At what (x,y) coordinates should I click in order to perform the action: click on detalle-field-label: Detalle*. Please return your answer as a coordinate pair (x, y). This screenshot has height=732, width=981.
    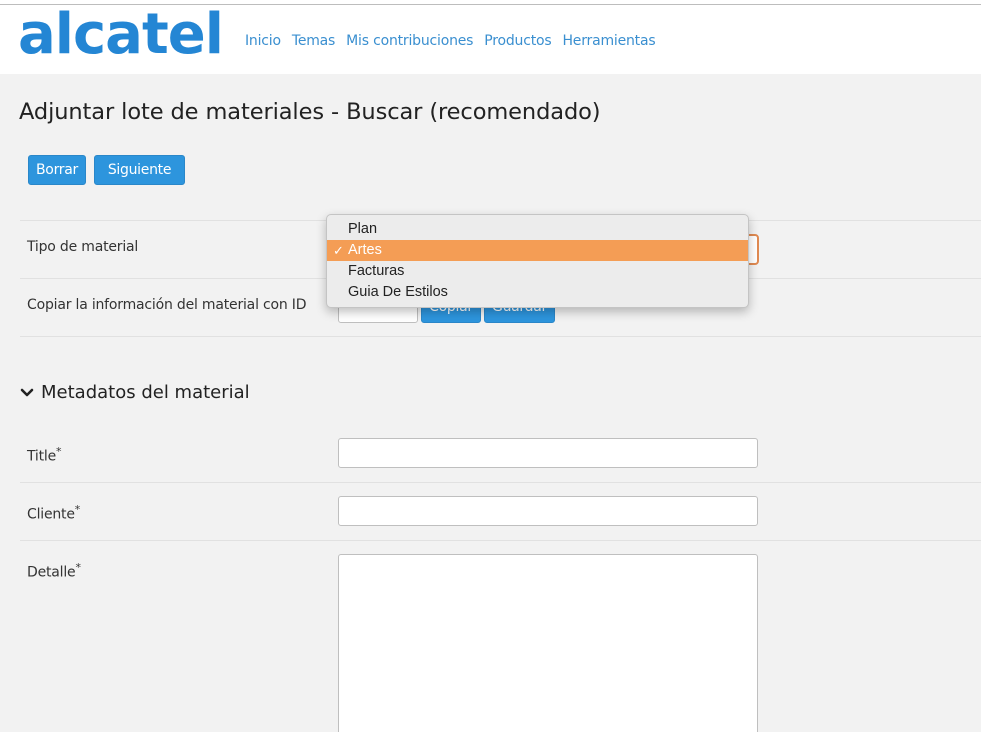
    Looking at the image, I should click on (54, 571).